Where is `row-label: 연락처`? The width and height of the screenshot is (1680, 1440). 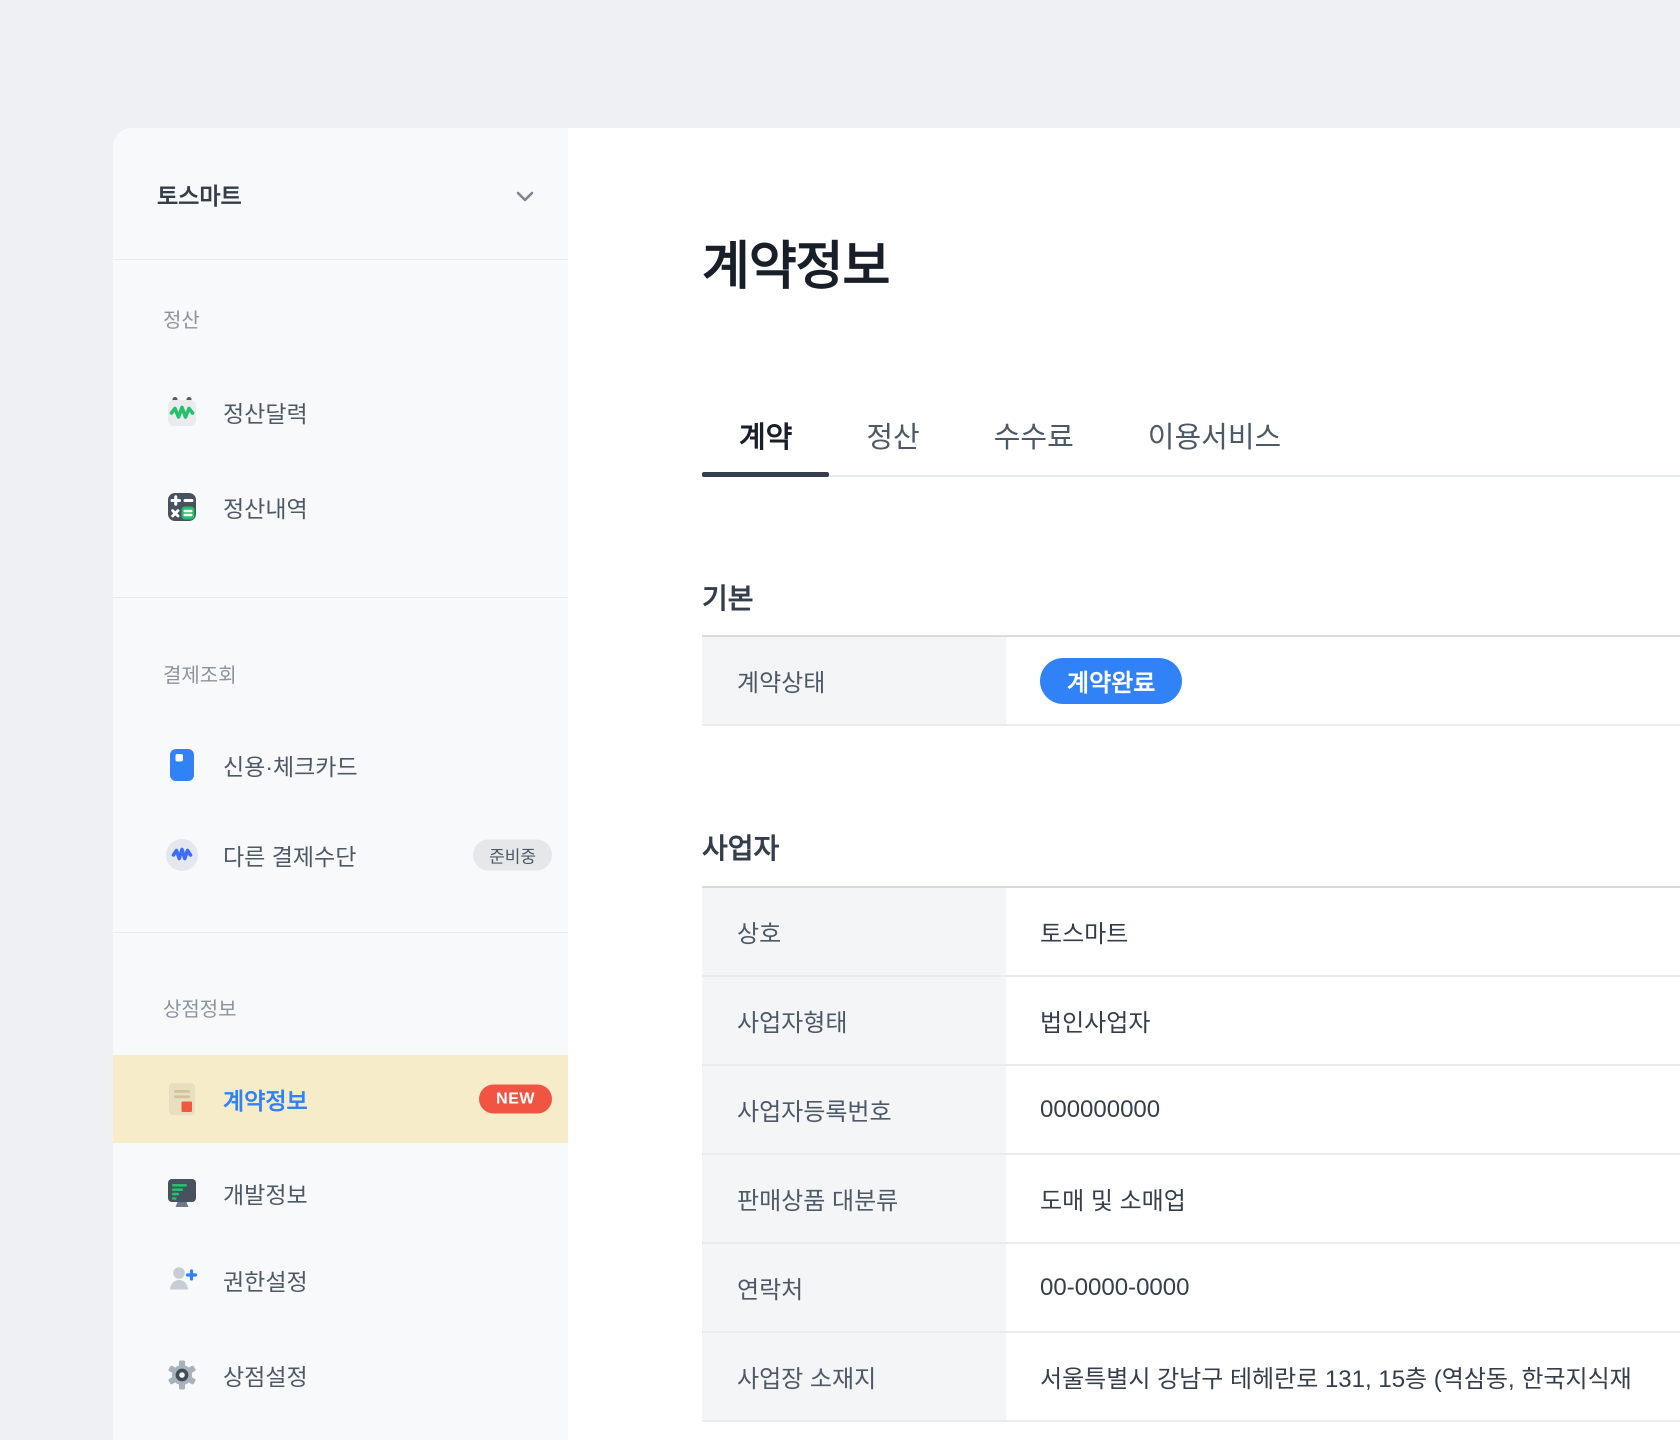 row-label: 연락처 is located at coordinates (854, 1287).